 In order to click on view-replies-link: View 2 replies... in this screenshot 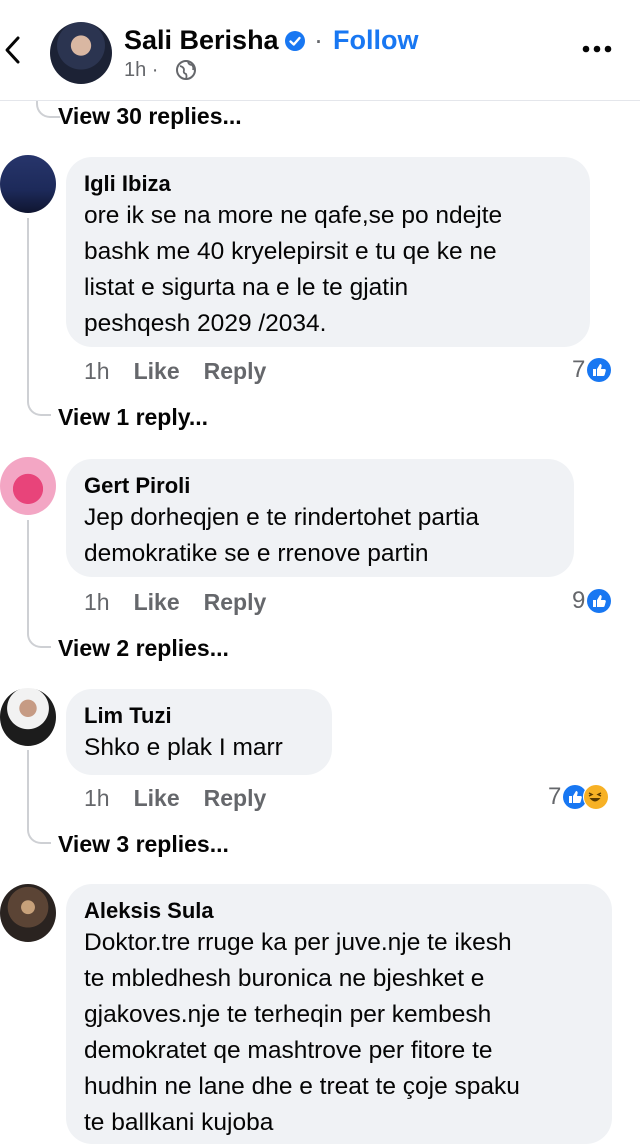, I will do `click(143, 648)`.